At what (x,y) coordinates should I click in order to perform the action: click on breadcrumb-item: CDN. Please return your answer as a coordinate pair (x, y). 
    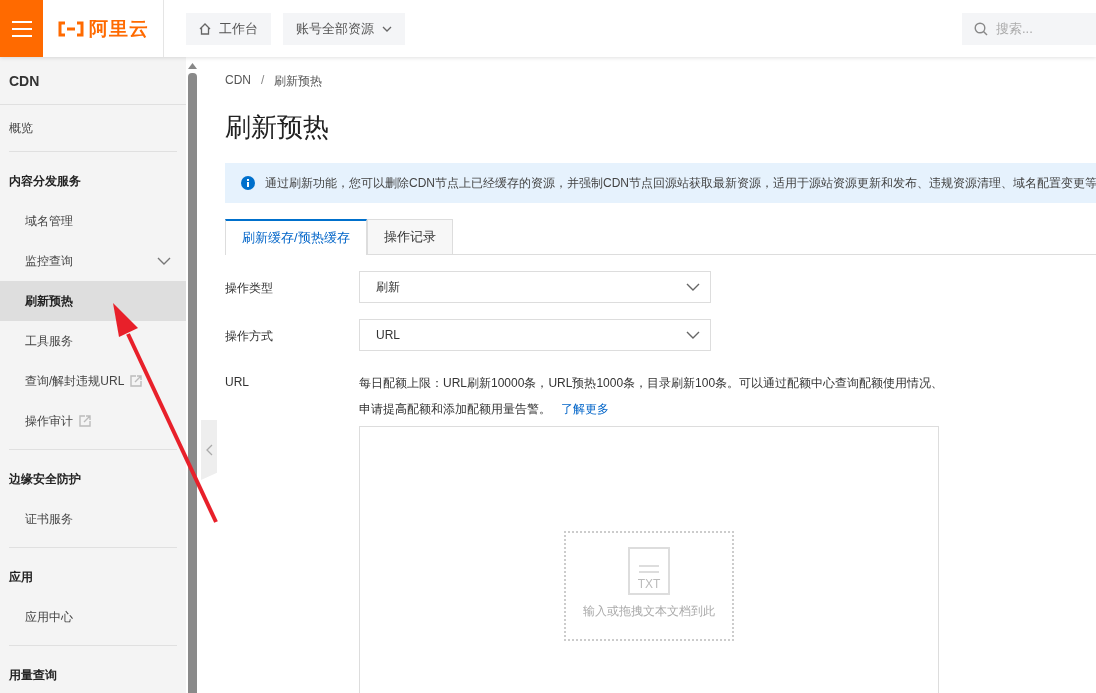
    Looking at the image, I should click on (238, 81).